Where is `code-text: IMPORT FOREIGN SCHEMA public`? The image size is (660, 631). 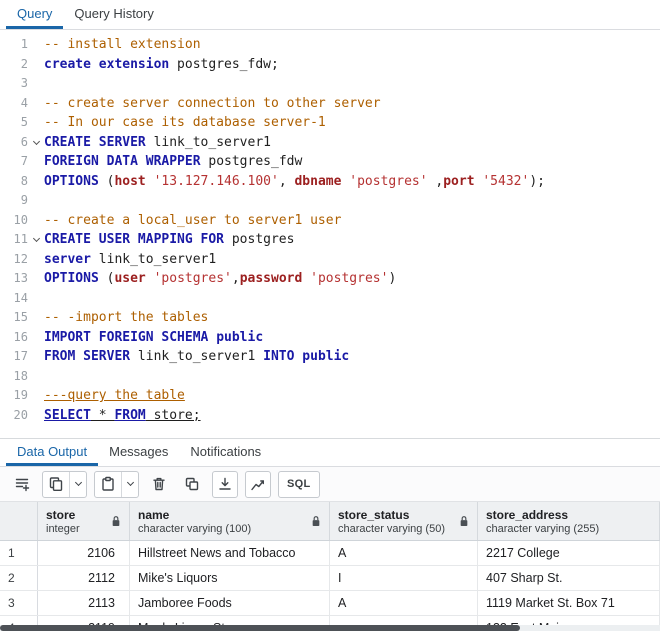
code-text: IMPORT FOREIGN SCHEMA public is located at coordinates (154, 337).